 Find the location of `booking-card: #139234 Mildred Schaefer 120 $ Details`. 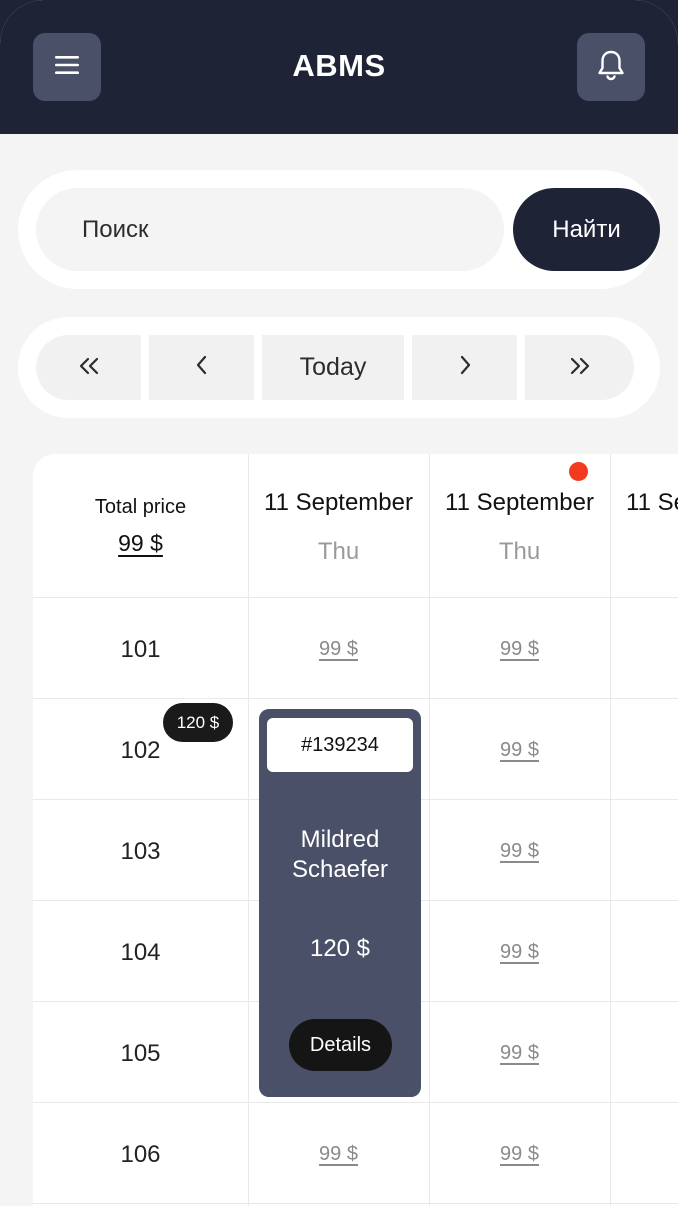

booking-card: #139234 Mildred Schaefer 120 $ Details is located at coordinates (340, 903).